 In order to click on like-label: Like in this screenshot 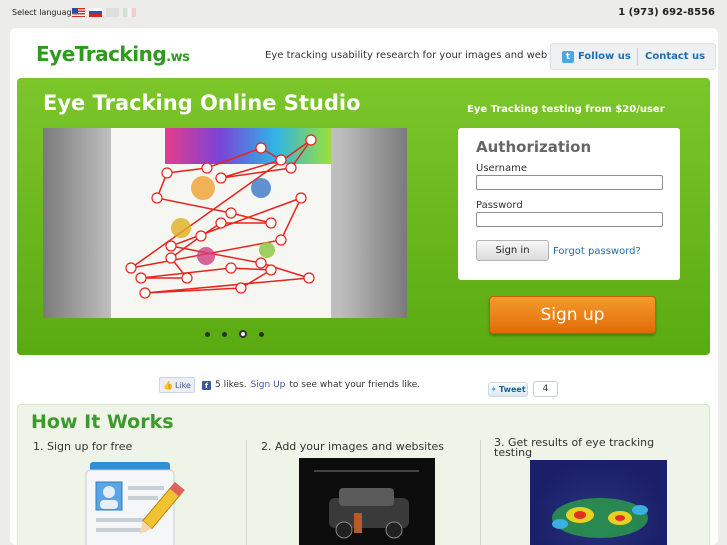, I will do `click(183, 385)`.